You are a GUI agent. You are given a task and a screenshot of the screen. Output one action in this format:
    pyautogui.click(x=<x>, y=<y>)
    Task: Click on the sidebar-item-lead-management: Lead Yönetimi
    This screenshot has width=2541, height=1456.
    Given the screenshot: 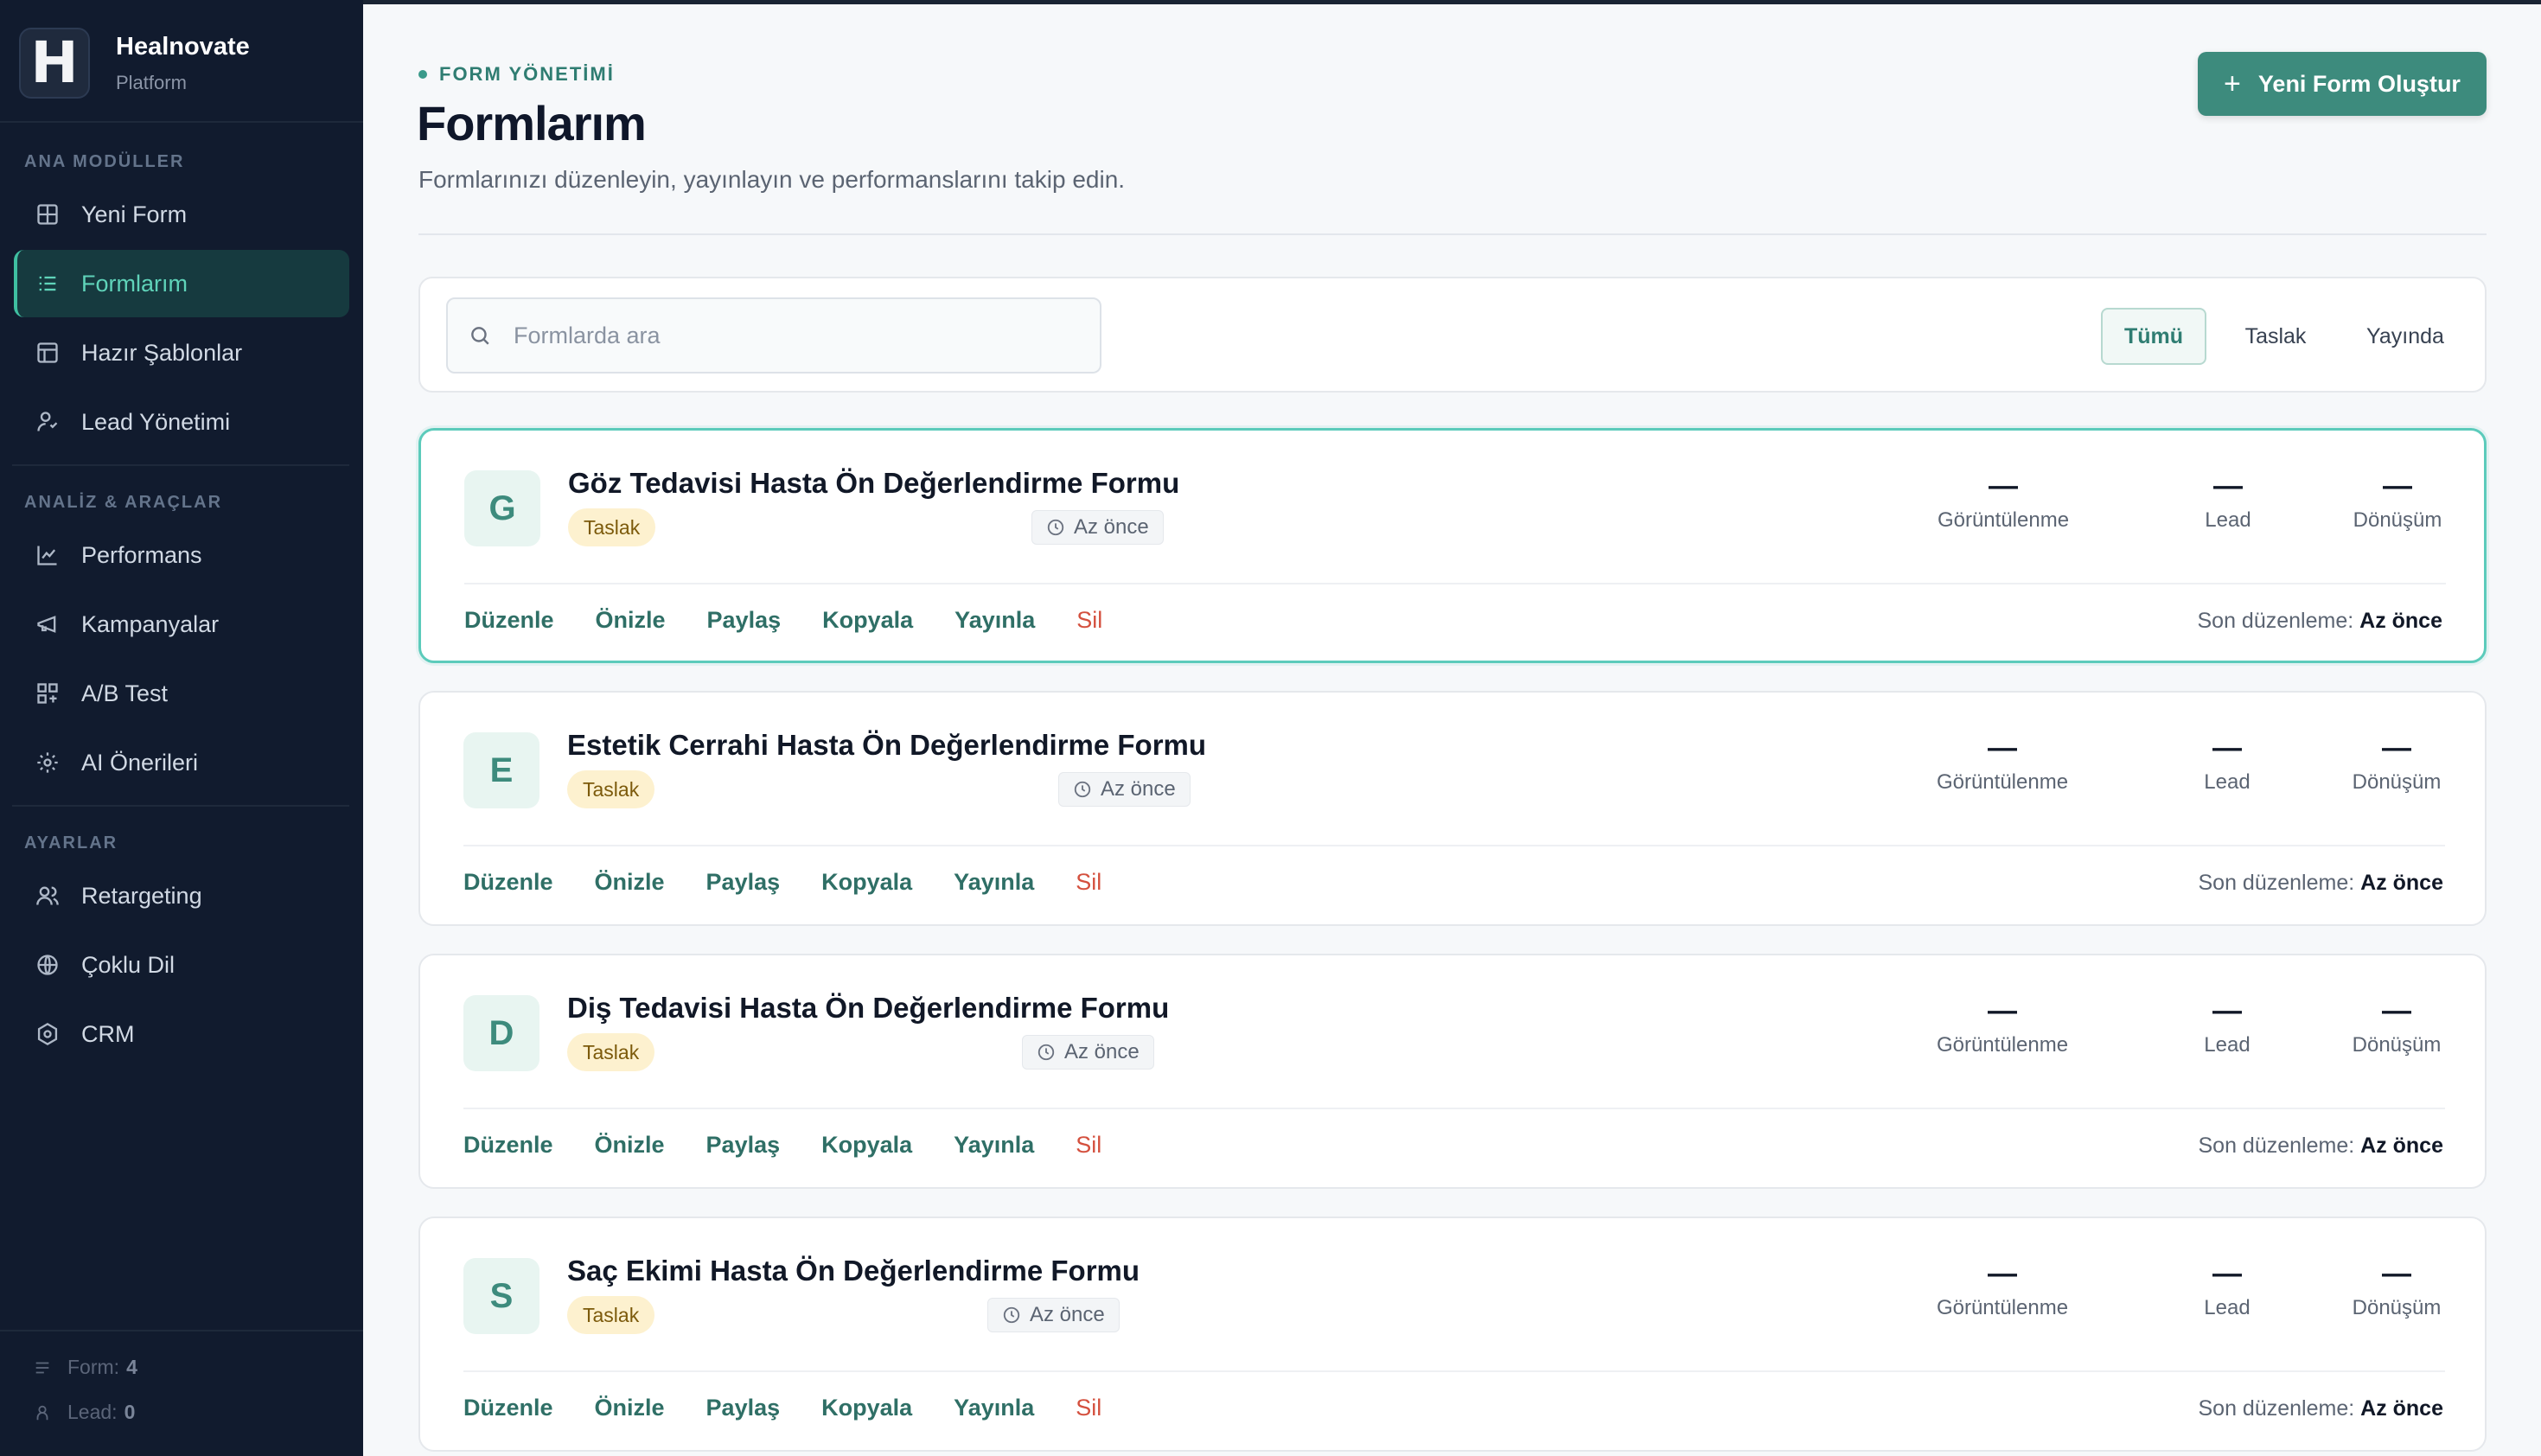 What is the action you would take?
    pyautogui.click(x=181, y=422)
    